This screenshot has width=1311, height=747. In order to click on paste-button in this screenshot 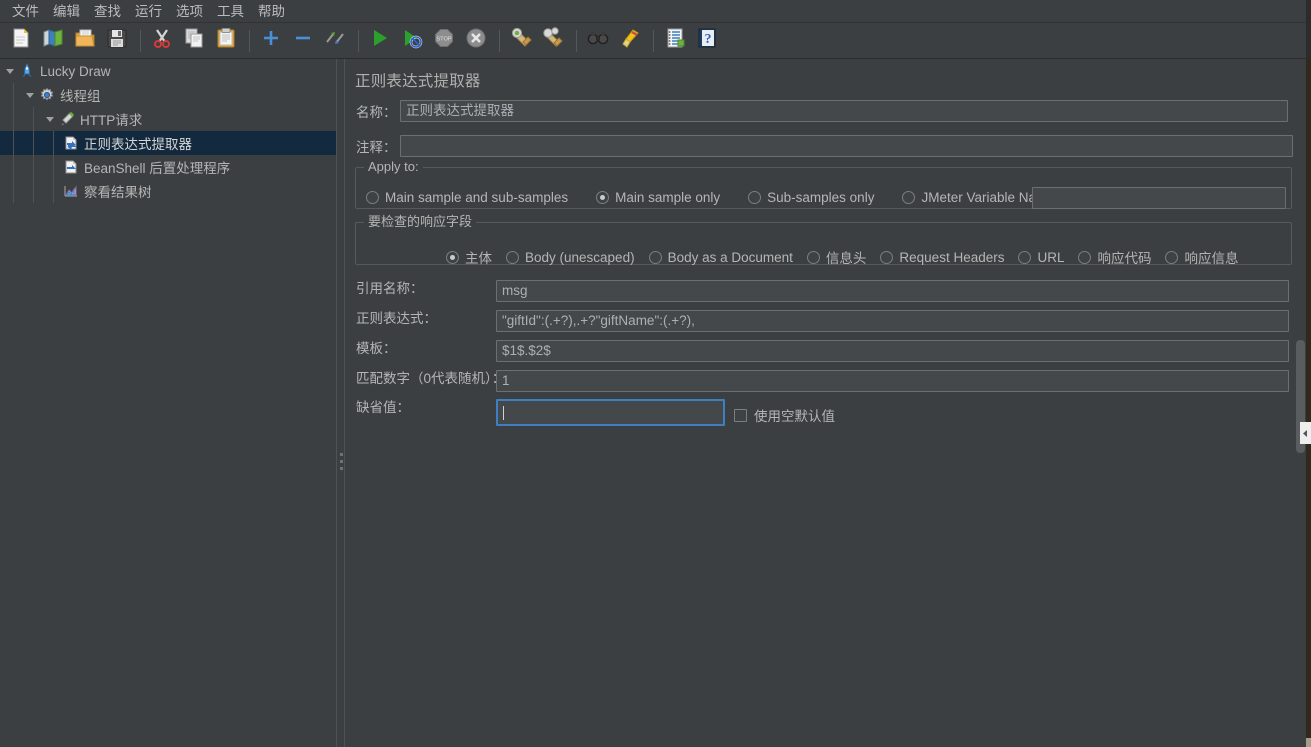, I will do `click(226, 41)`.